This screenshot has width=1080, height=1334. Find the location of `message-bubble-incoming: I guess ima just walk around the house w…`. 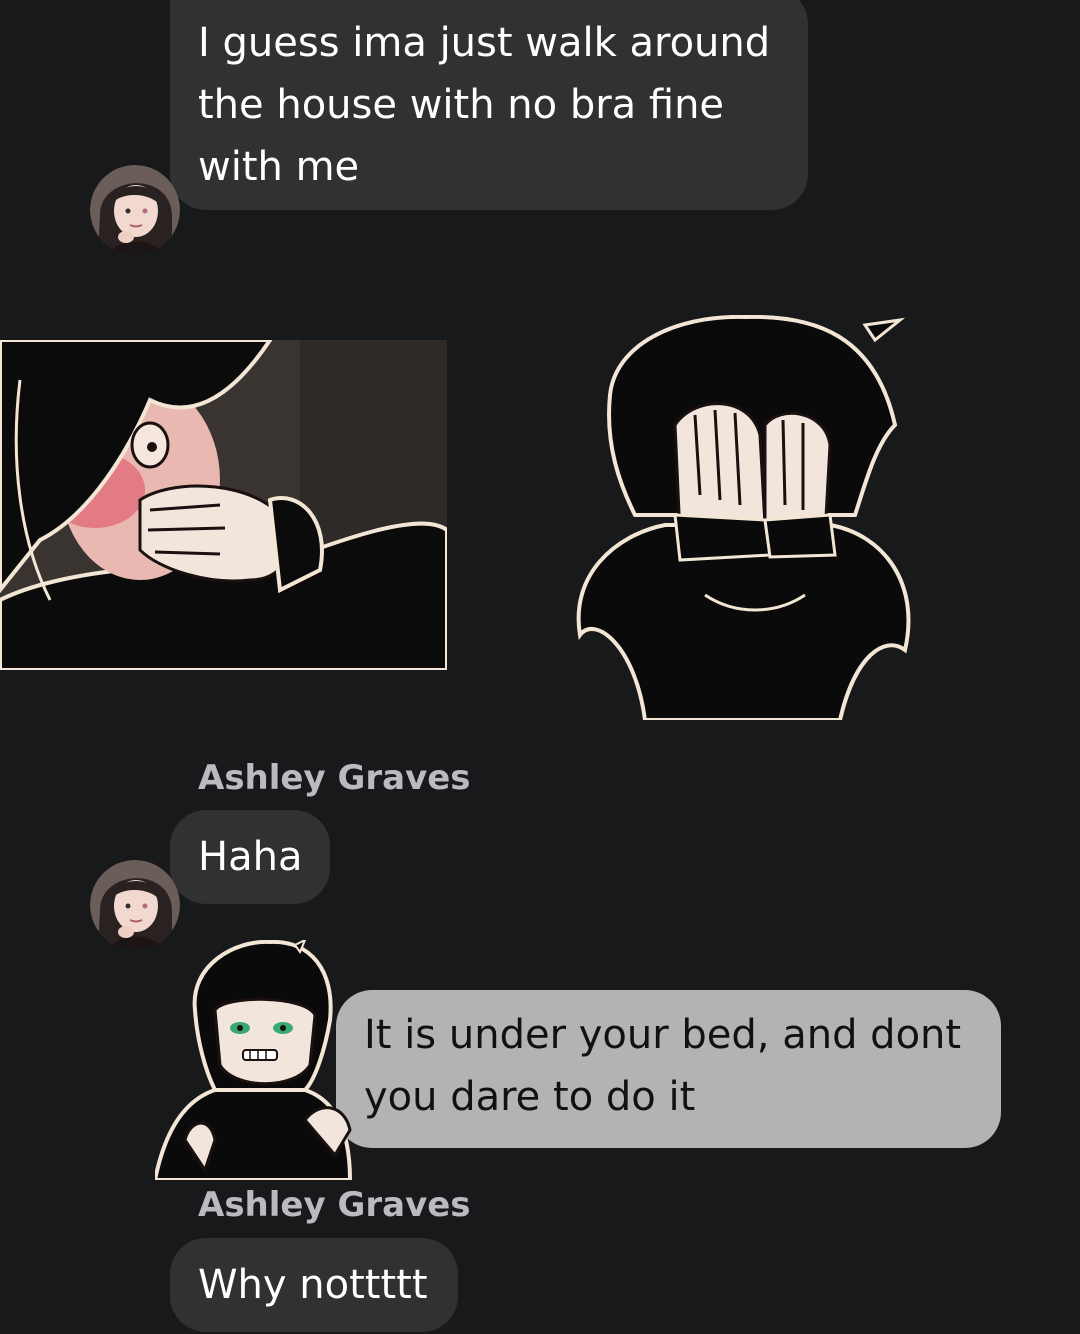

message-bubble-incoming: I guess ima just walk around the house w… is located at coordinates (489, 105).